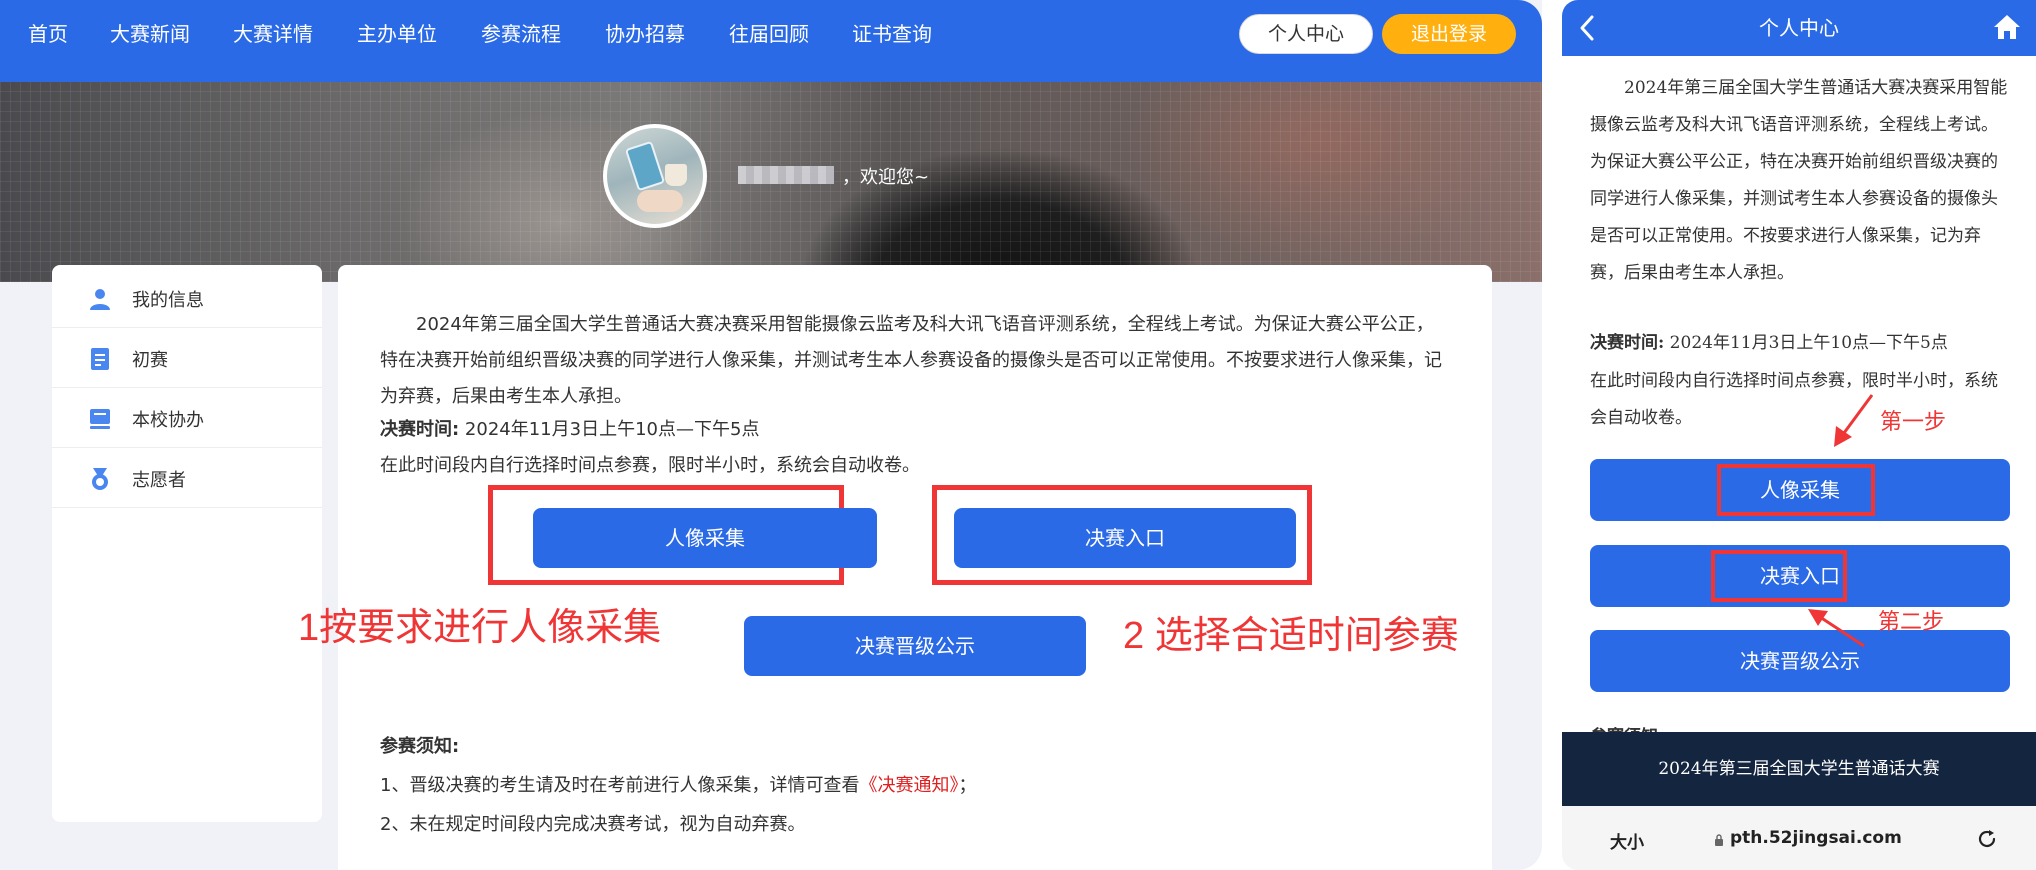 Image resolution: width=2036 pixels, height=870 pixels. Describe the element at coordinates (1799, 769) in the screenshot. I see `mobile-footer: 2024年第三届全国大学生普通话大赛` at that location.